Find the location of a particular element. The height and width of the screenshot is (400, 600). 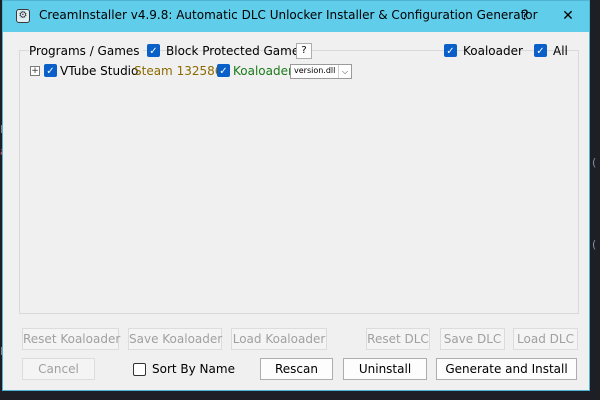

rescan-button: Rescan is located at coordinates (296, 369).